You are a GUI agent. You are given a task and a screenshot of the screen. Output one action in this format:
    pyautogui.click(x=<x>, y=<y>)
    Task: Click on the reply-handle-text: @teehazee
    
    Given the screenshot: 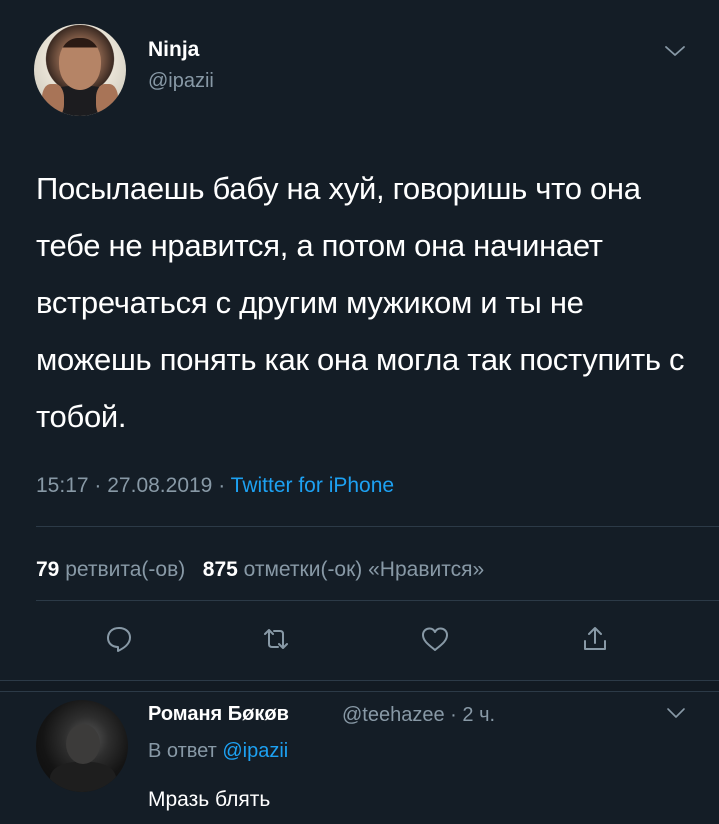 What is the action you would take?
    pyautogui.click(x=393, y=715)
    